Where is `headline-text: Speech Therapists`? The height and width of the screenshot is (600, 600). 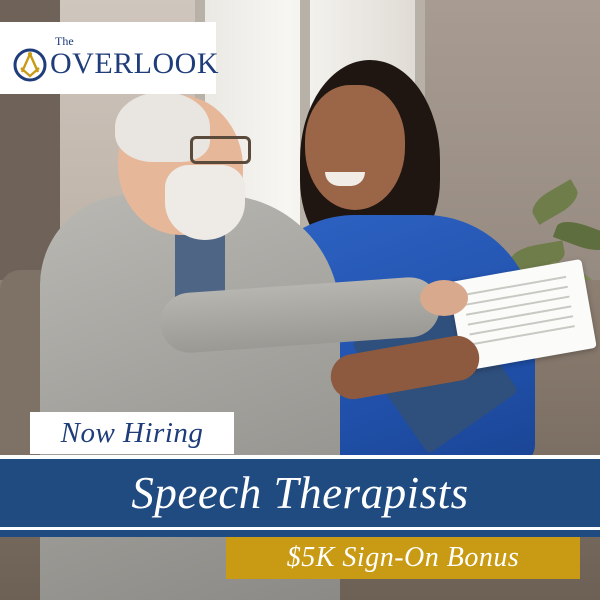 headline-text: Speech Therapists is located at coordinates (300, 493).